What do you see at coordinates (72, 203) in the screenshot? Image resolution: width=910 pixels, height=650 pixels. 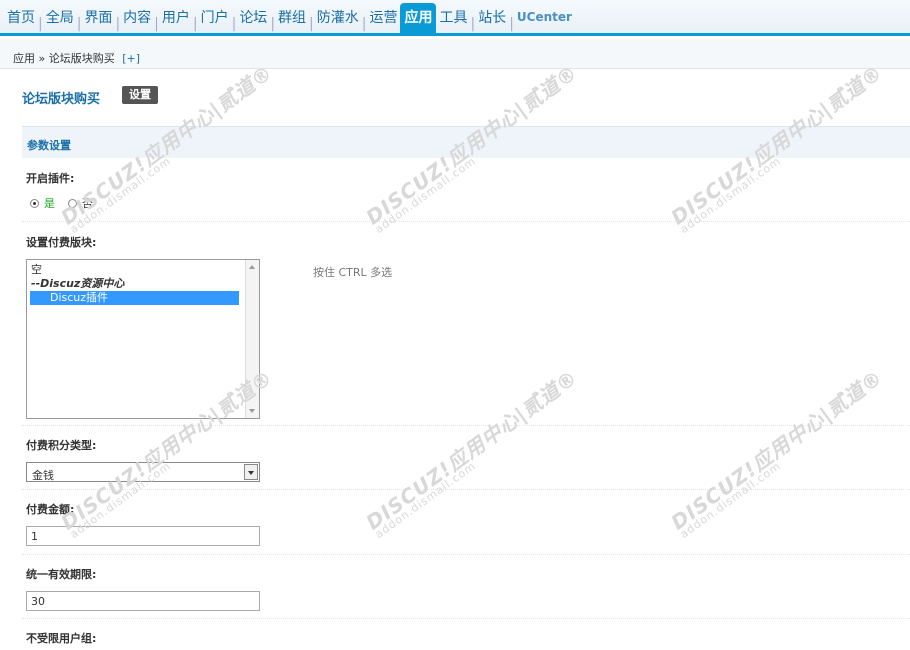 I see `radio-no` at bounding box center [72, 203].